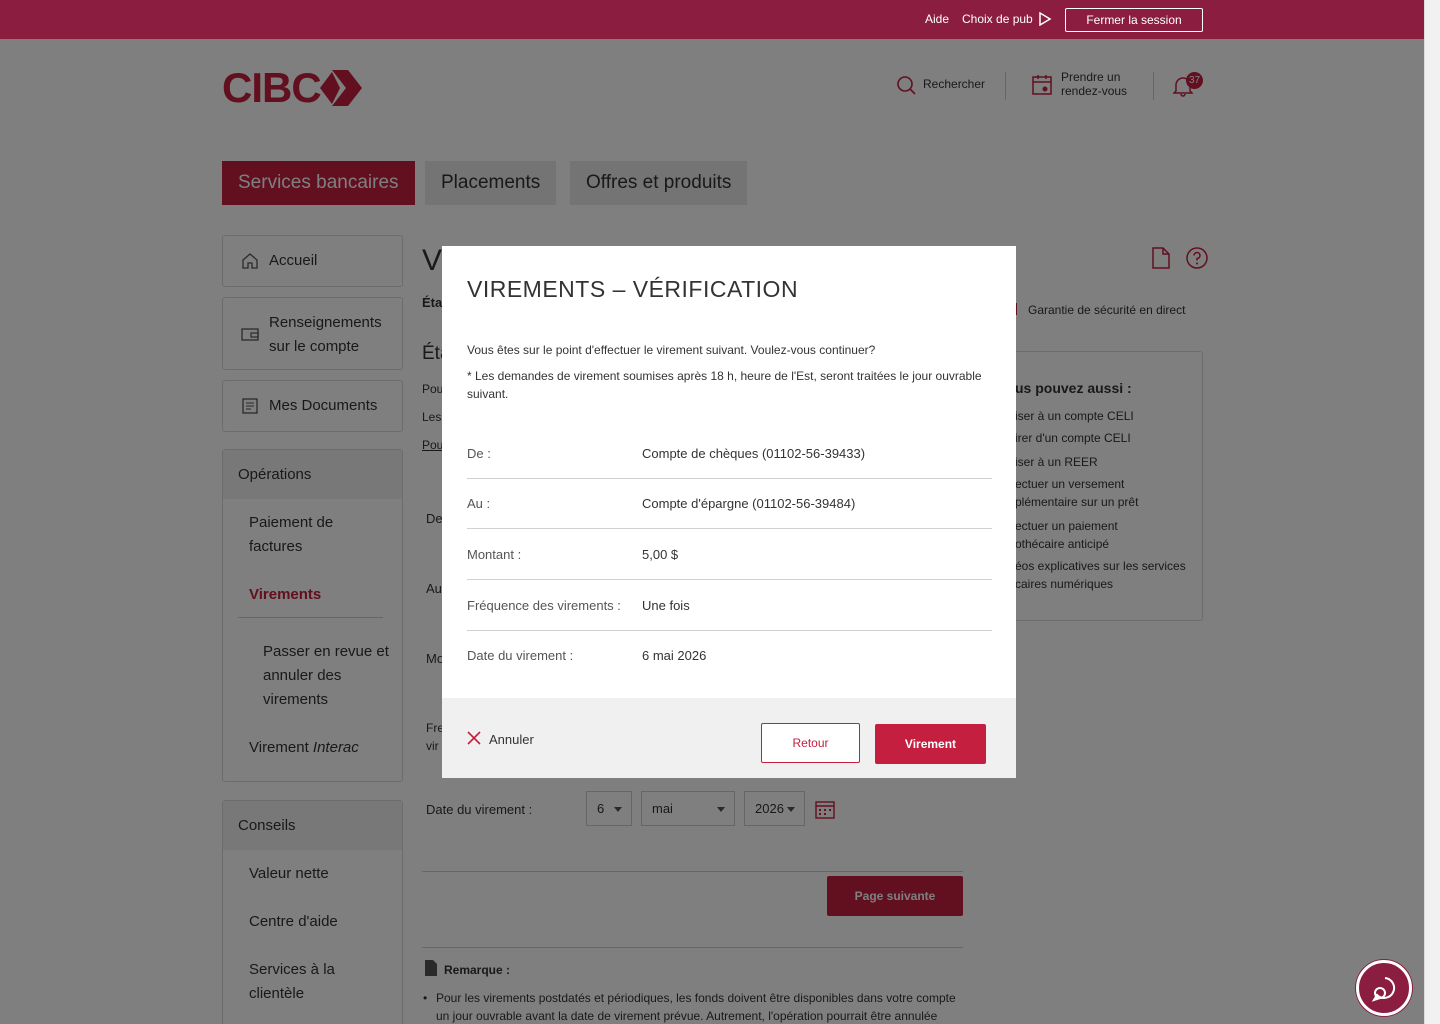 The image size is (1440, 1024). Describe the element at coordinates (930, 744) in the screenshot. I see `confirm-transfer-button: Virement` at that location.